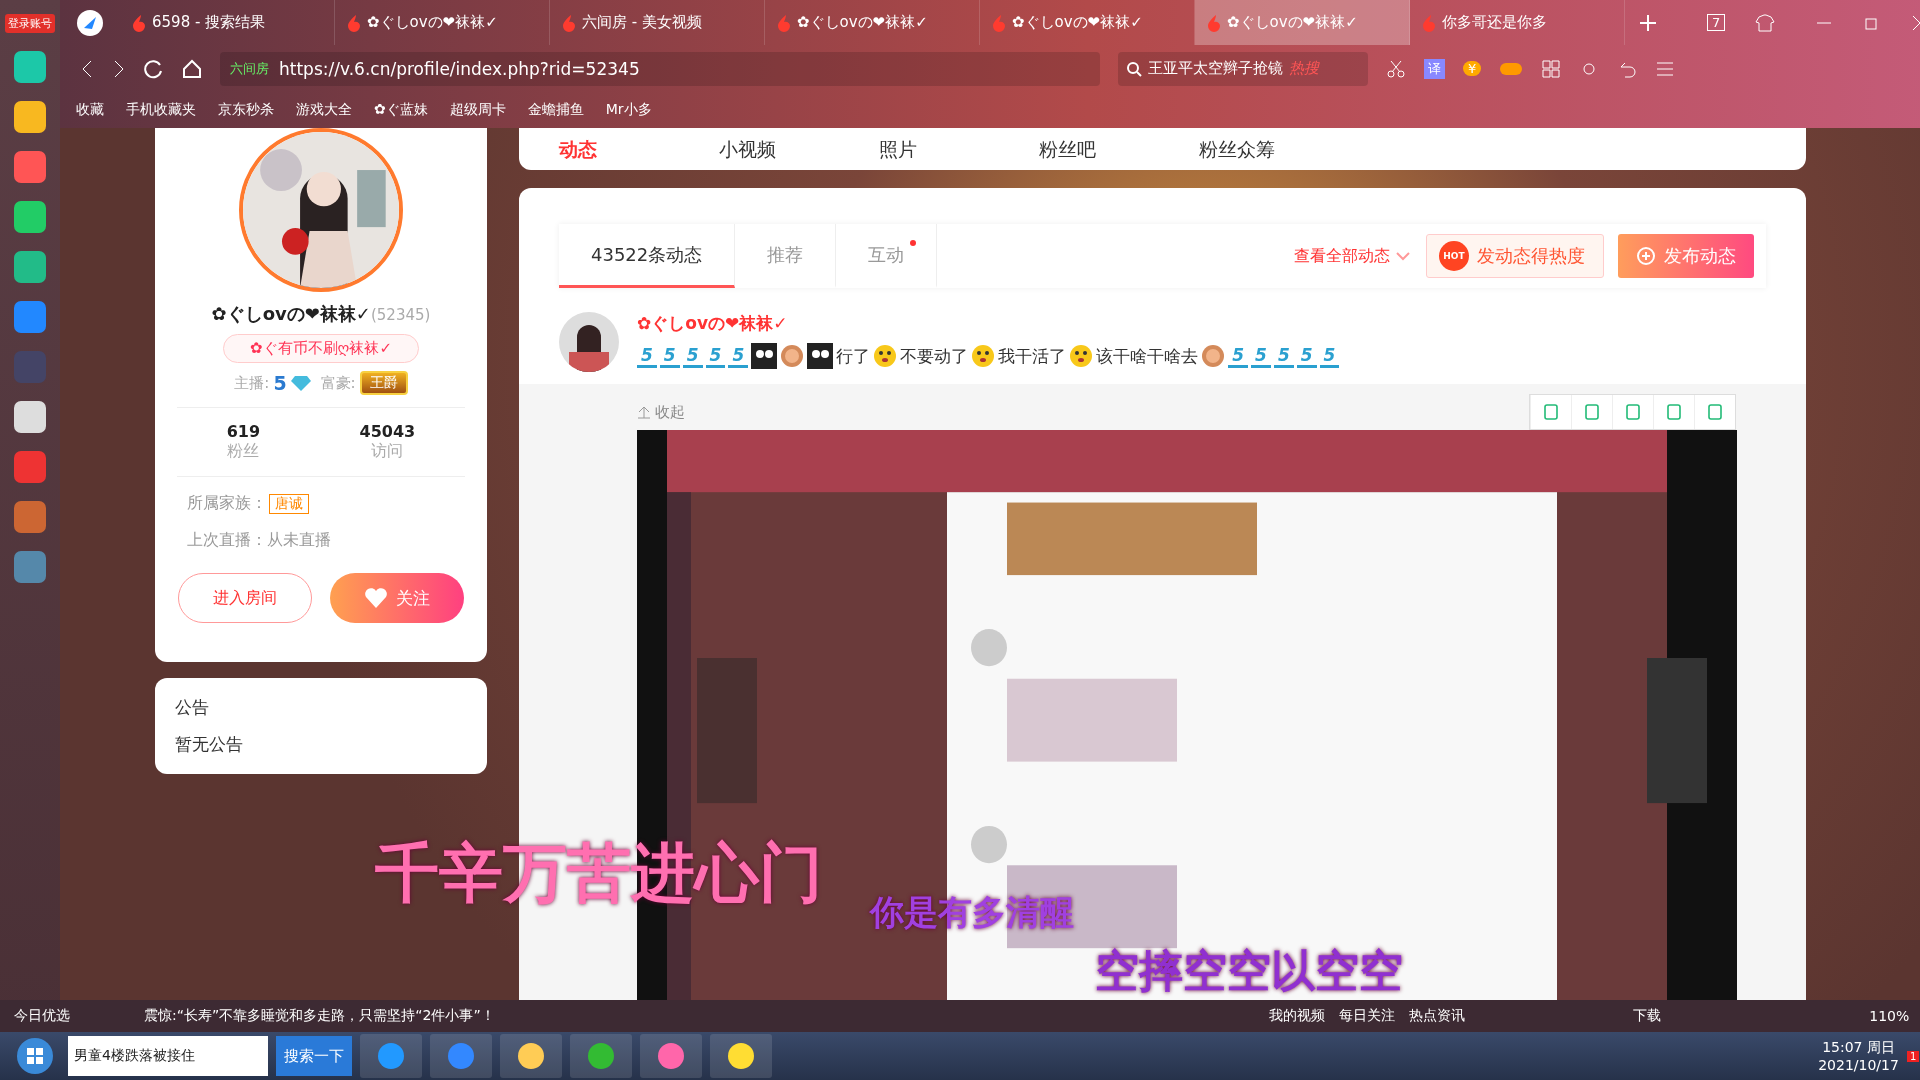 This screenshot has width=1920, height=1080. I want to click on search-field: 王亚平太空辫子抢镜 热搜, so click(1243, 68).